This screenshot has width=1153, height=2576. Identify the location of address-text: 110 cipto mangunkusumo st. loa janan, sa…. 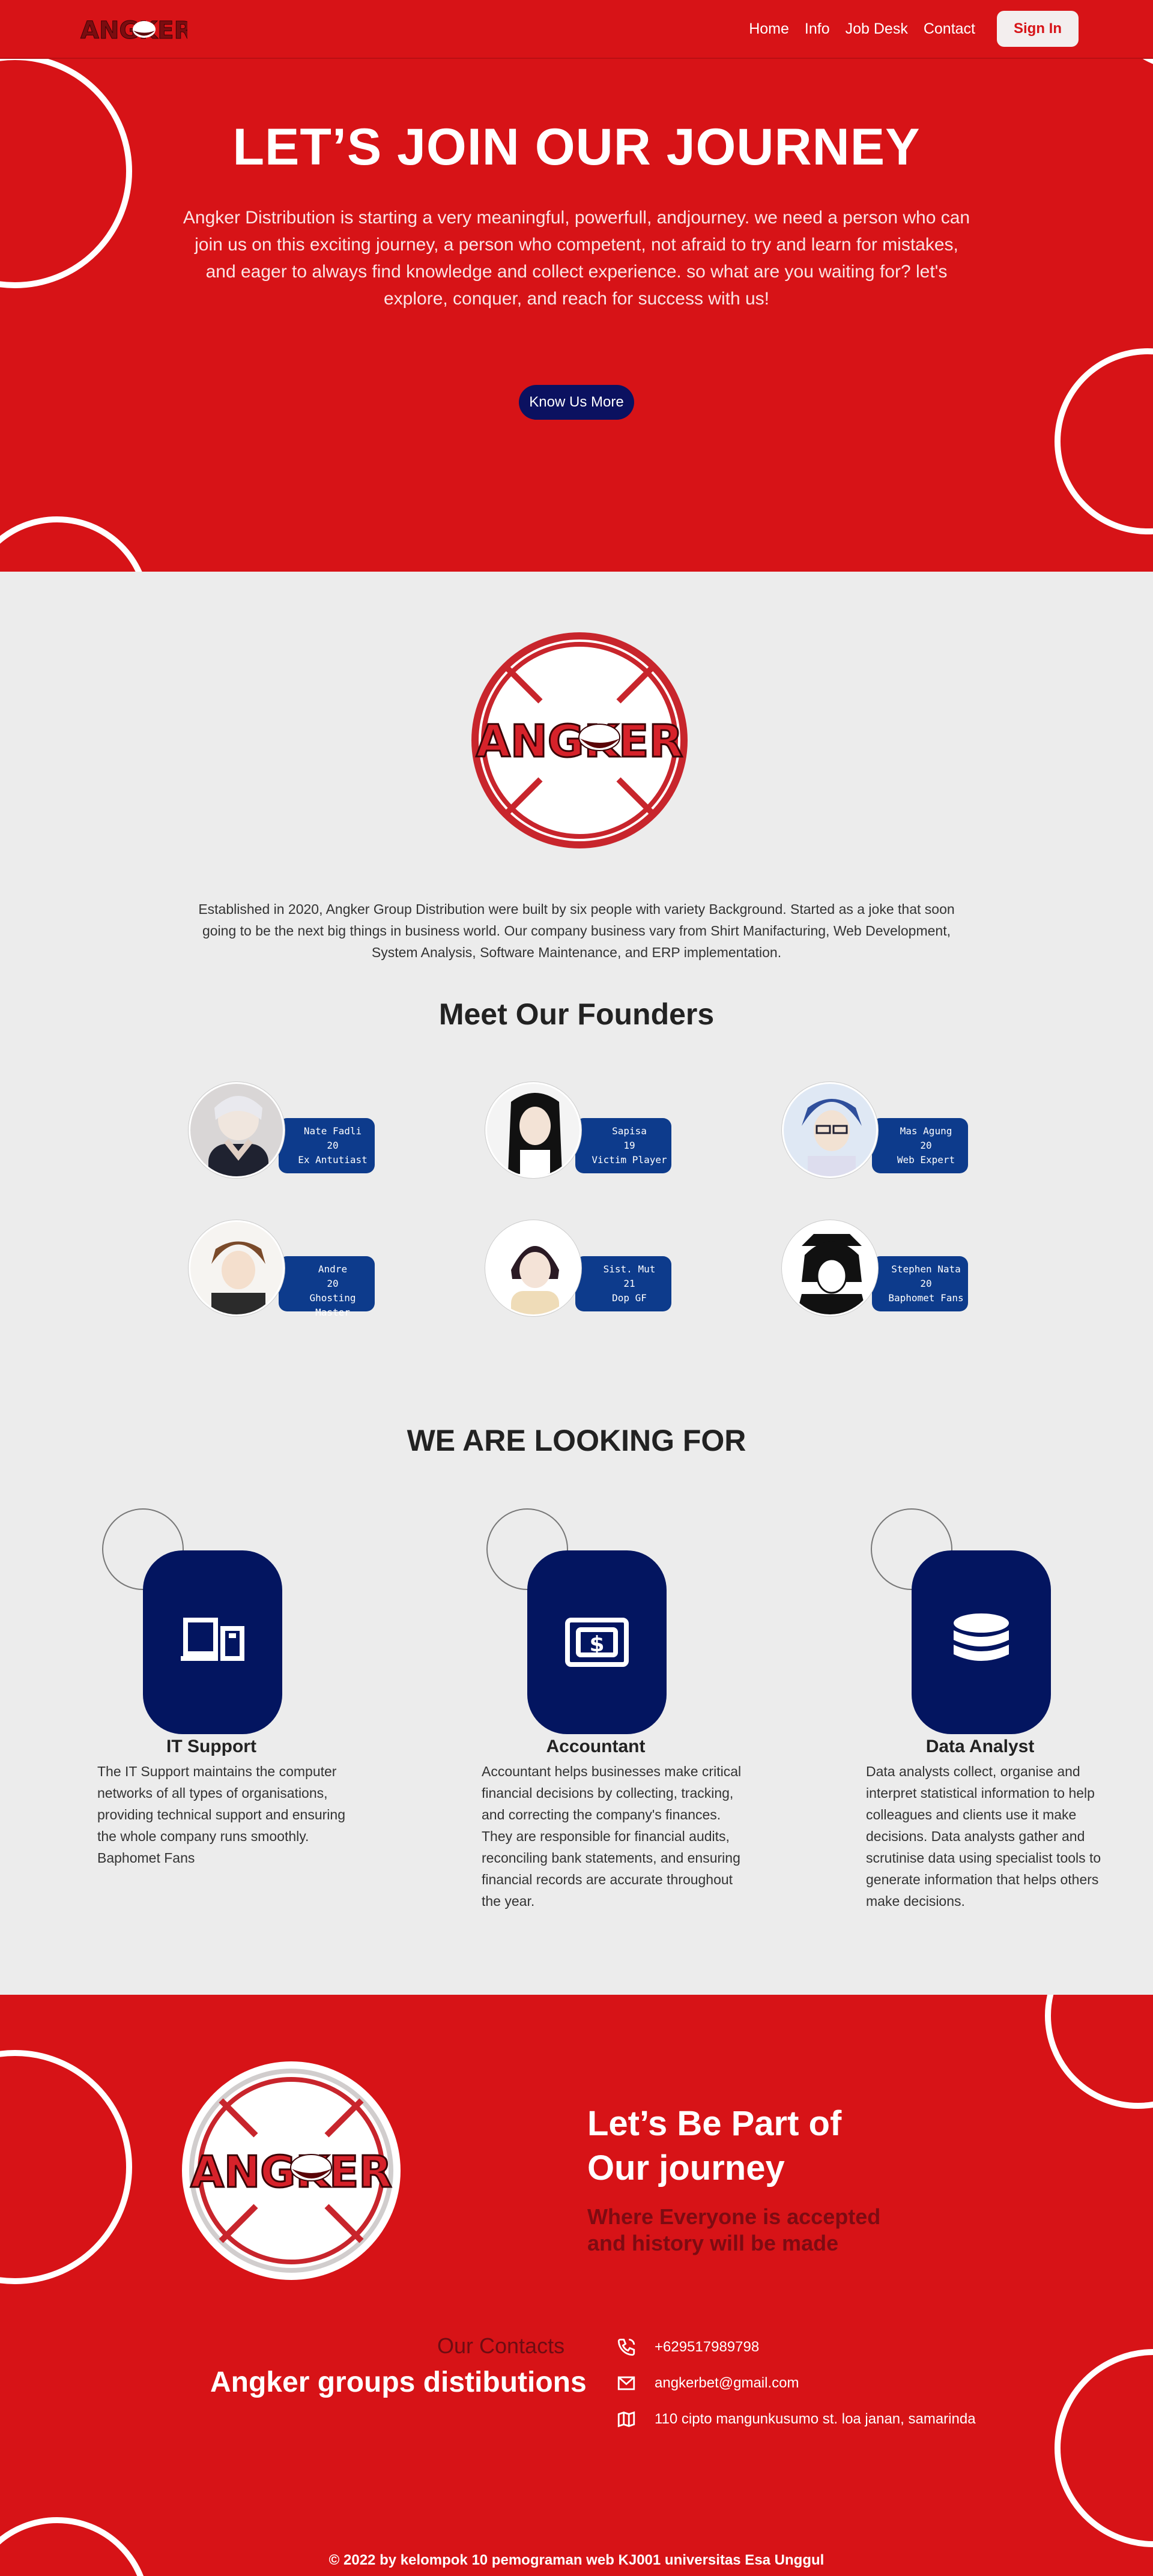
(815, 2419).